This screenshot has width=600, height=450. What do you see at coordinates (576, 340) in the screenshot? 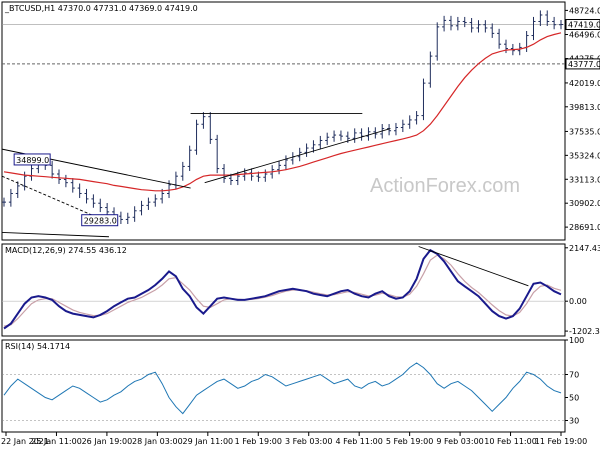
I see `rsi-tick-label: 100` at bounding box center [576, 340].